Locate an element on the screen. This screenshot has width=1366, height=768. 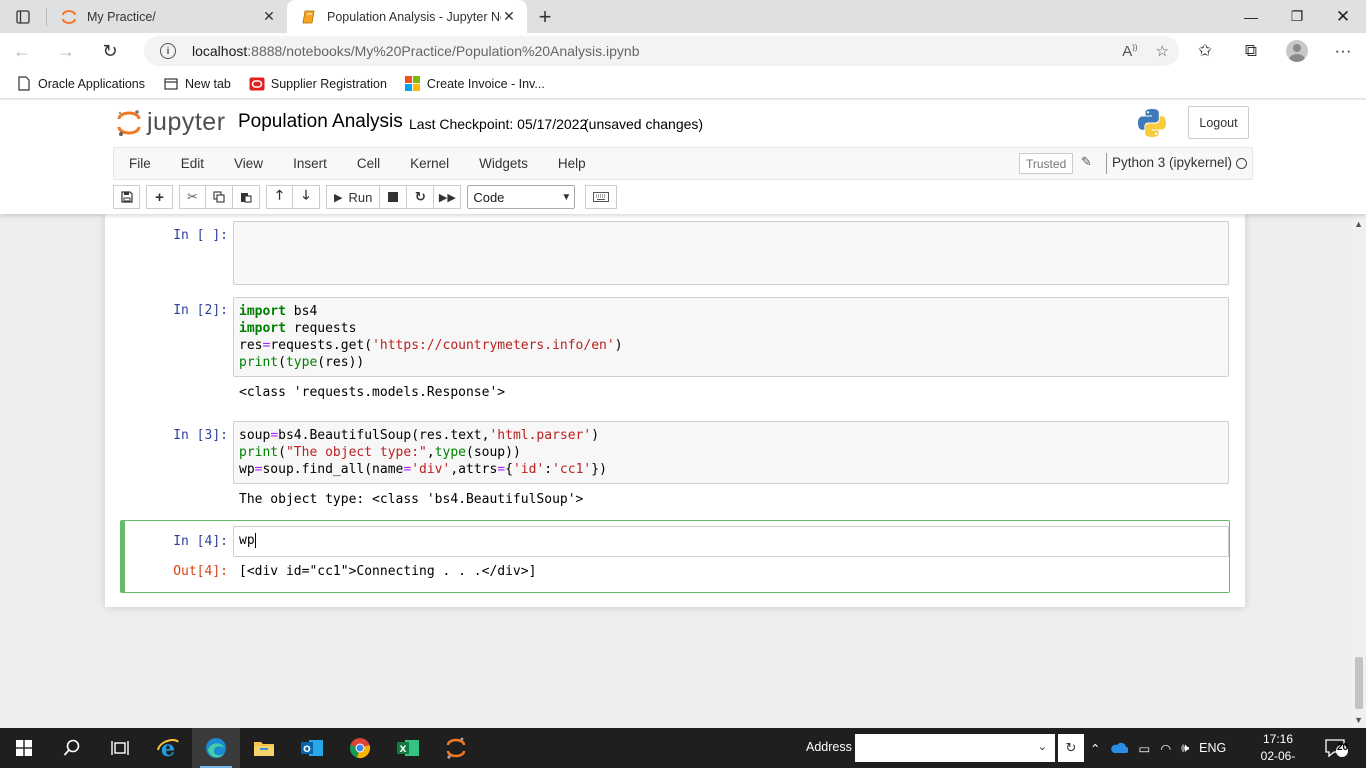
menu-file: File is located at coordinates (140, 163).